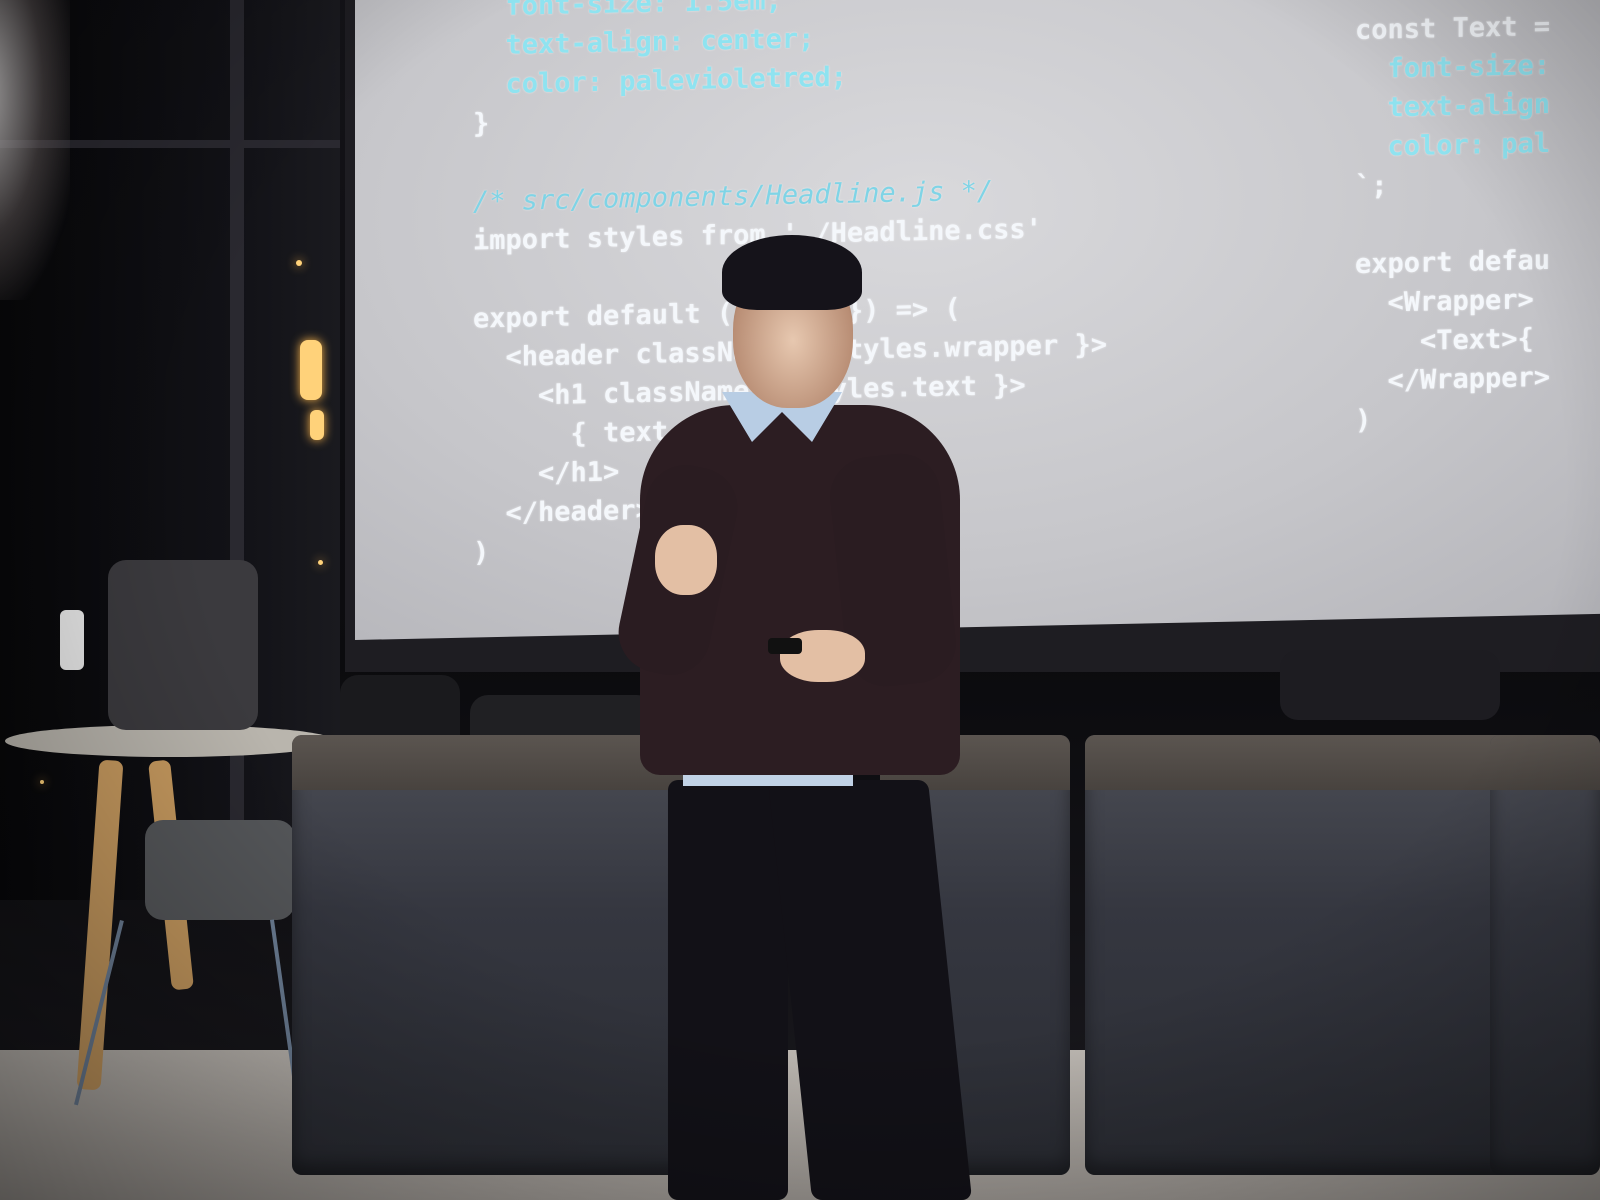  What do you see at coordinates (1453, 67) in the screenshot?
I see `code-line: font-size:` at bounding box center [1453, 67].